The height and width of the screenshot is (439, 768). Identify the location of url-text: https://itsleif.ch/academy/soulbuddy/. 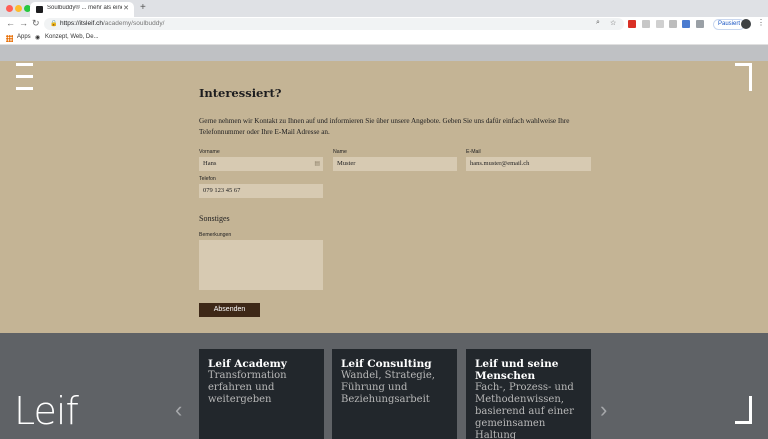
(112, 23).